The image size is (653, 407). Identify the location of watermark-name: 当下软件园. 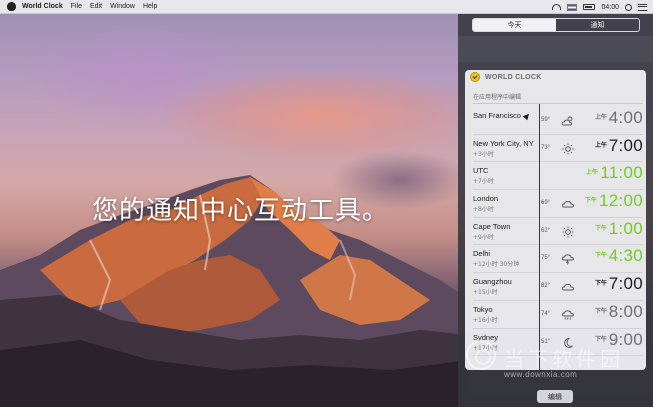
(564, 359).